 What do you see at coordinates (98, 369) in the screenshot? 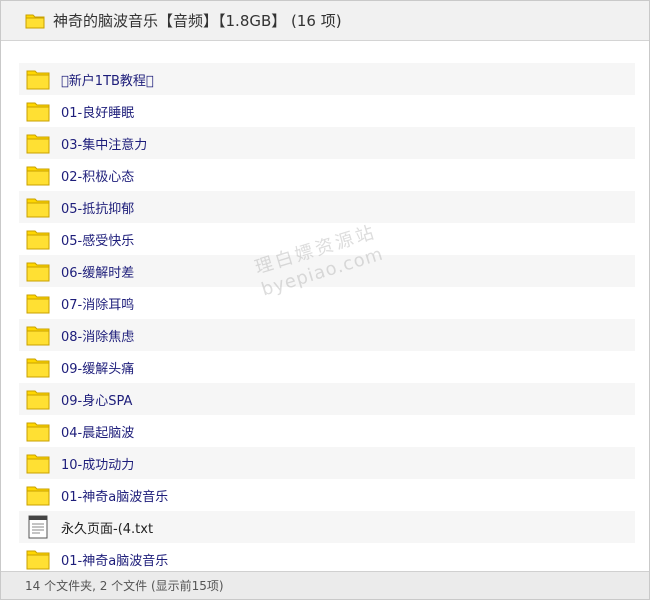
I see `item-name: 09-缓解头痛` at bounding box center [98, 369].